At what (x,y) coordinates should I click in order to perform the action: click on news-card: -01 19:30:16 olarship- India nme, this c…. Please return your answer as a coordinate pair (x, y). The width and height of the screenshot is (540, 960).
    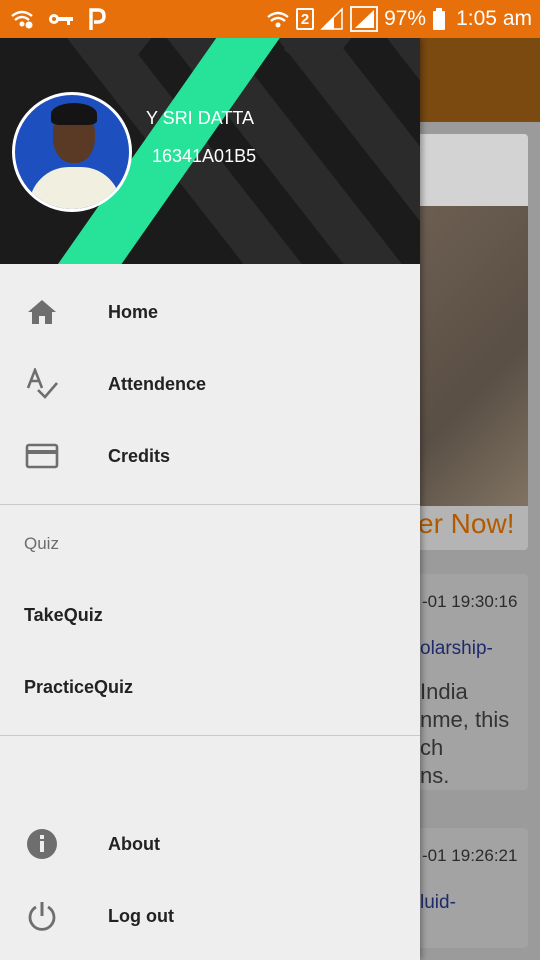
    Looking at the image, I should click on (469, 682).